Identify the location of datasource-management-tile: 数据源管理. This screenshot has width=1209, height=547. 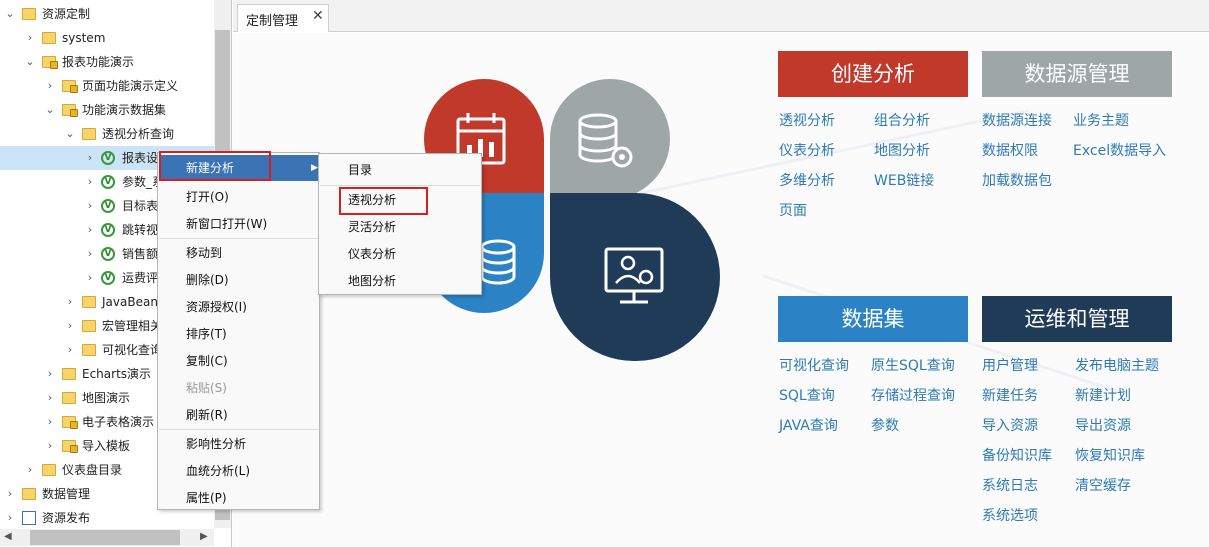
(1077, 74).